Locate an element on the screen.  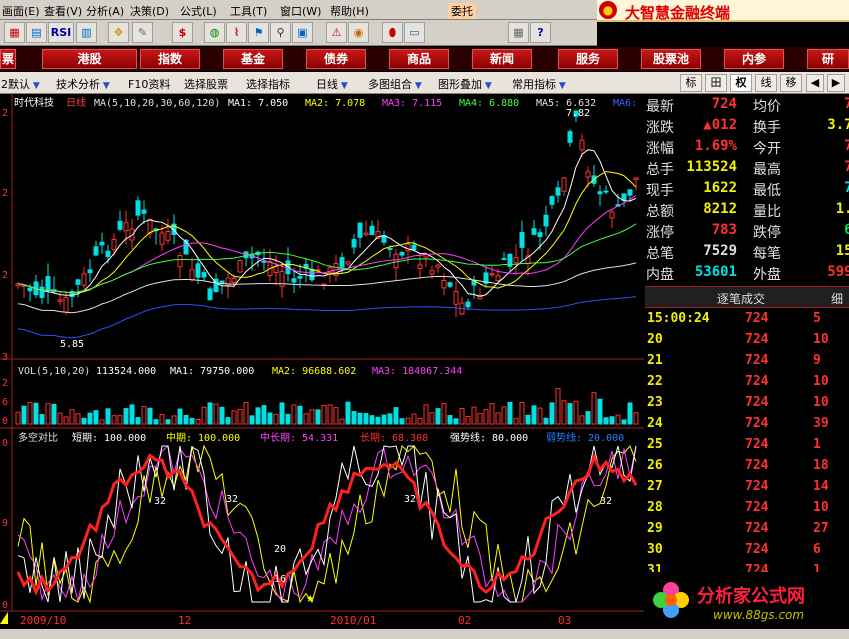
nav-bond: 债券 is located at coordinates (336, 59).